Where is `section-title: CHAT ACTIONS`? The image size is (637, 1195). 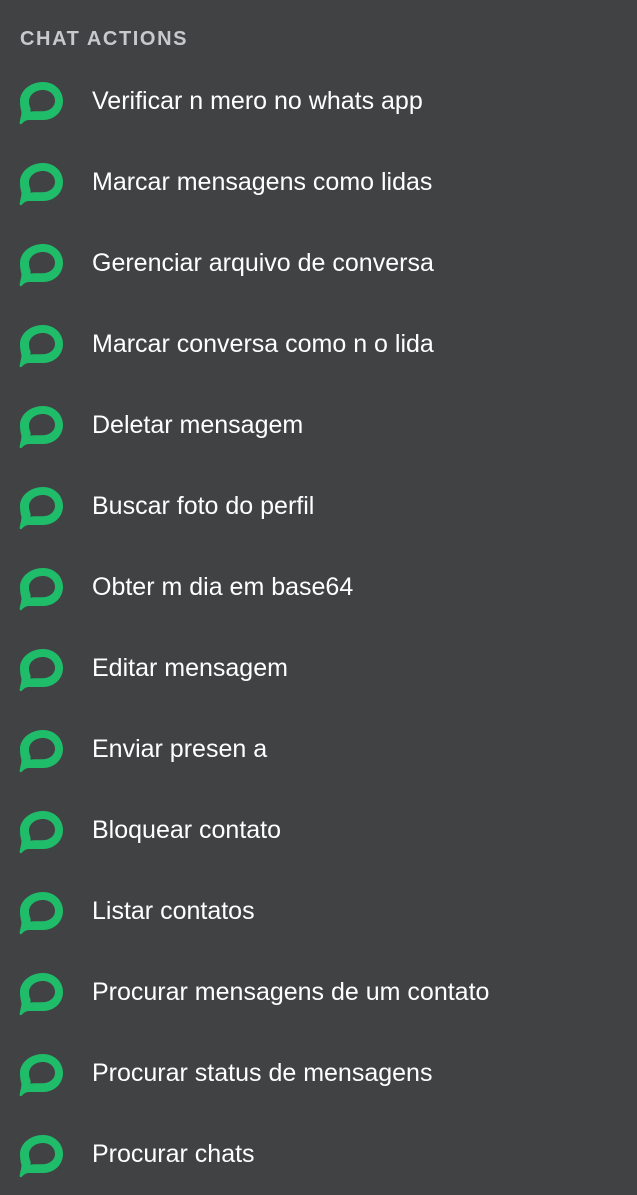 section-title: CHAT ACTIONS is located at coordinates (104, 39).